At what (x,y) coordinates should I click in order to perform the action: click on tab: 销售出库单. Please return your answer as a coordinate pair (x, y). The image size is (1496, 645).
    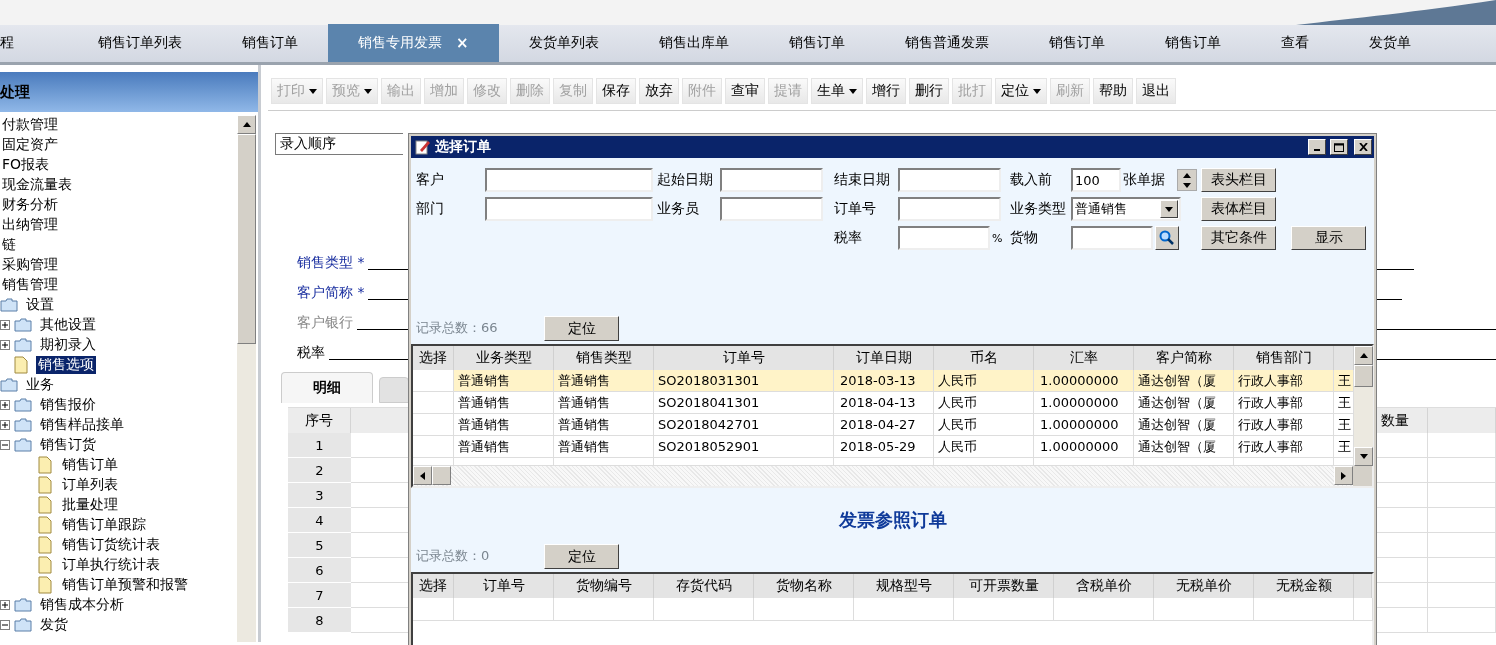
    Looking at the image, I should click on (693, 43).